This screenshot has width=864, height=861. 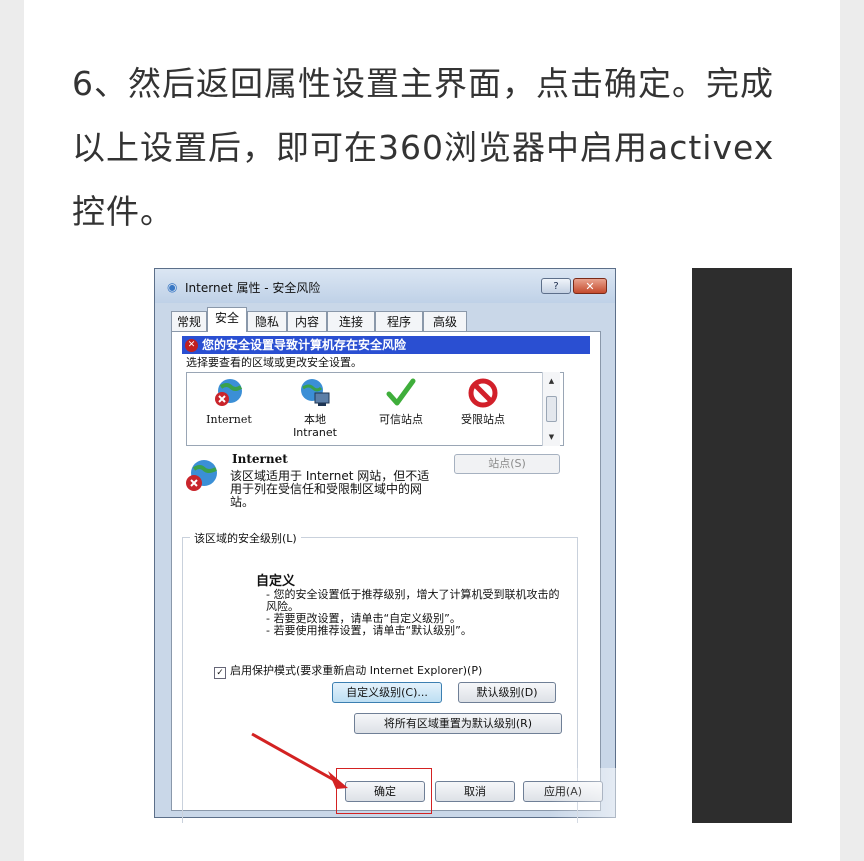 I want to click on image-fade-overlay, so click(x=610, y=795).